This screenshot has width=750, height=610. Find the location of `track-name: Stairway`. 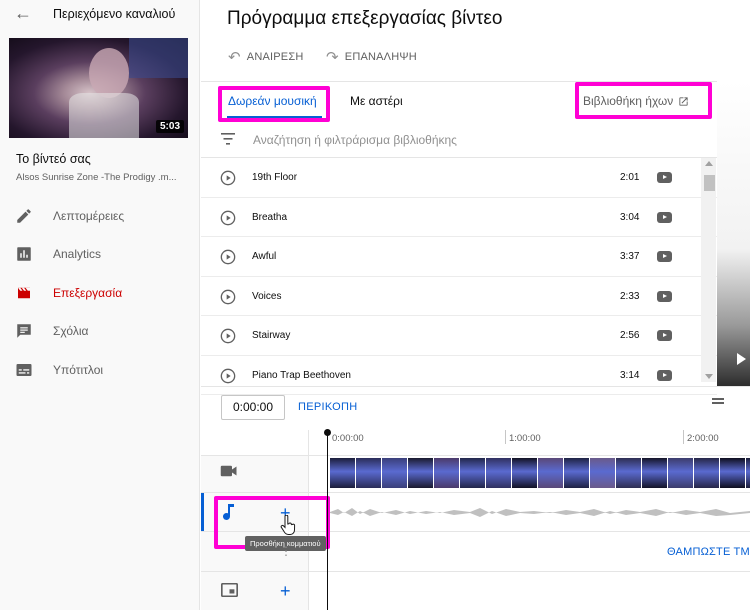

track-name: Stairway is located at coordinates (271, 335).